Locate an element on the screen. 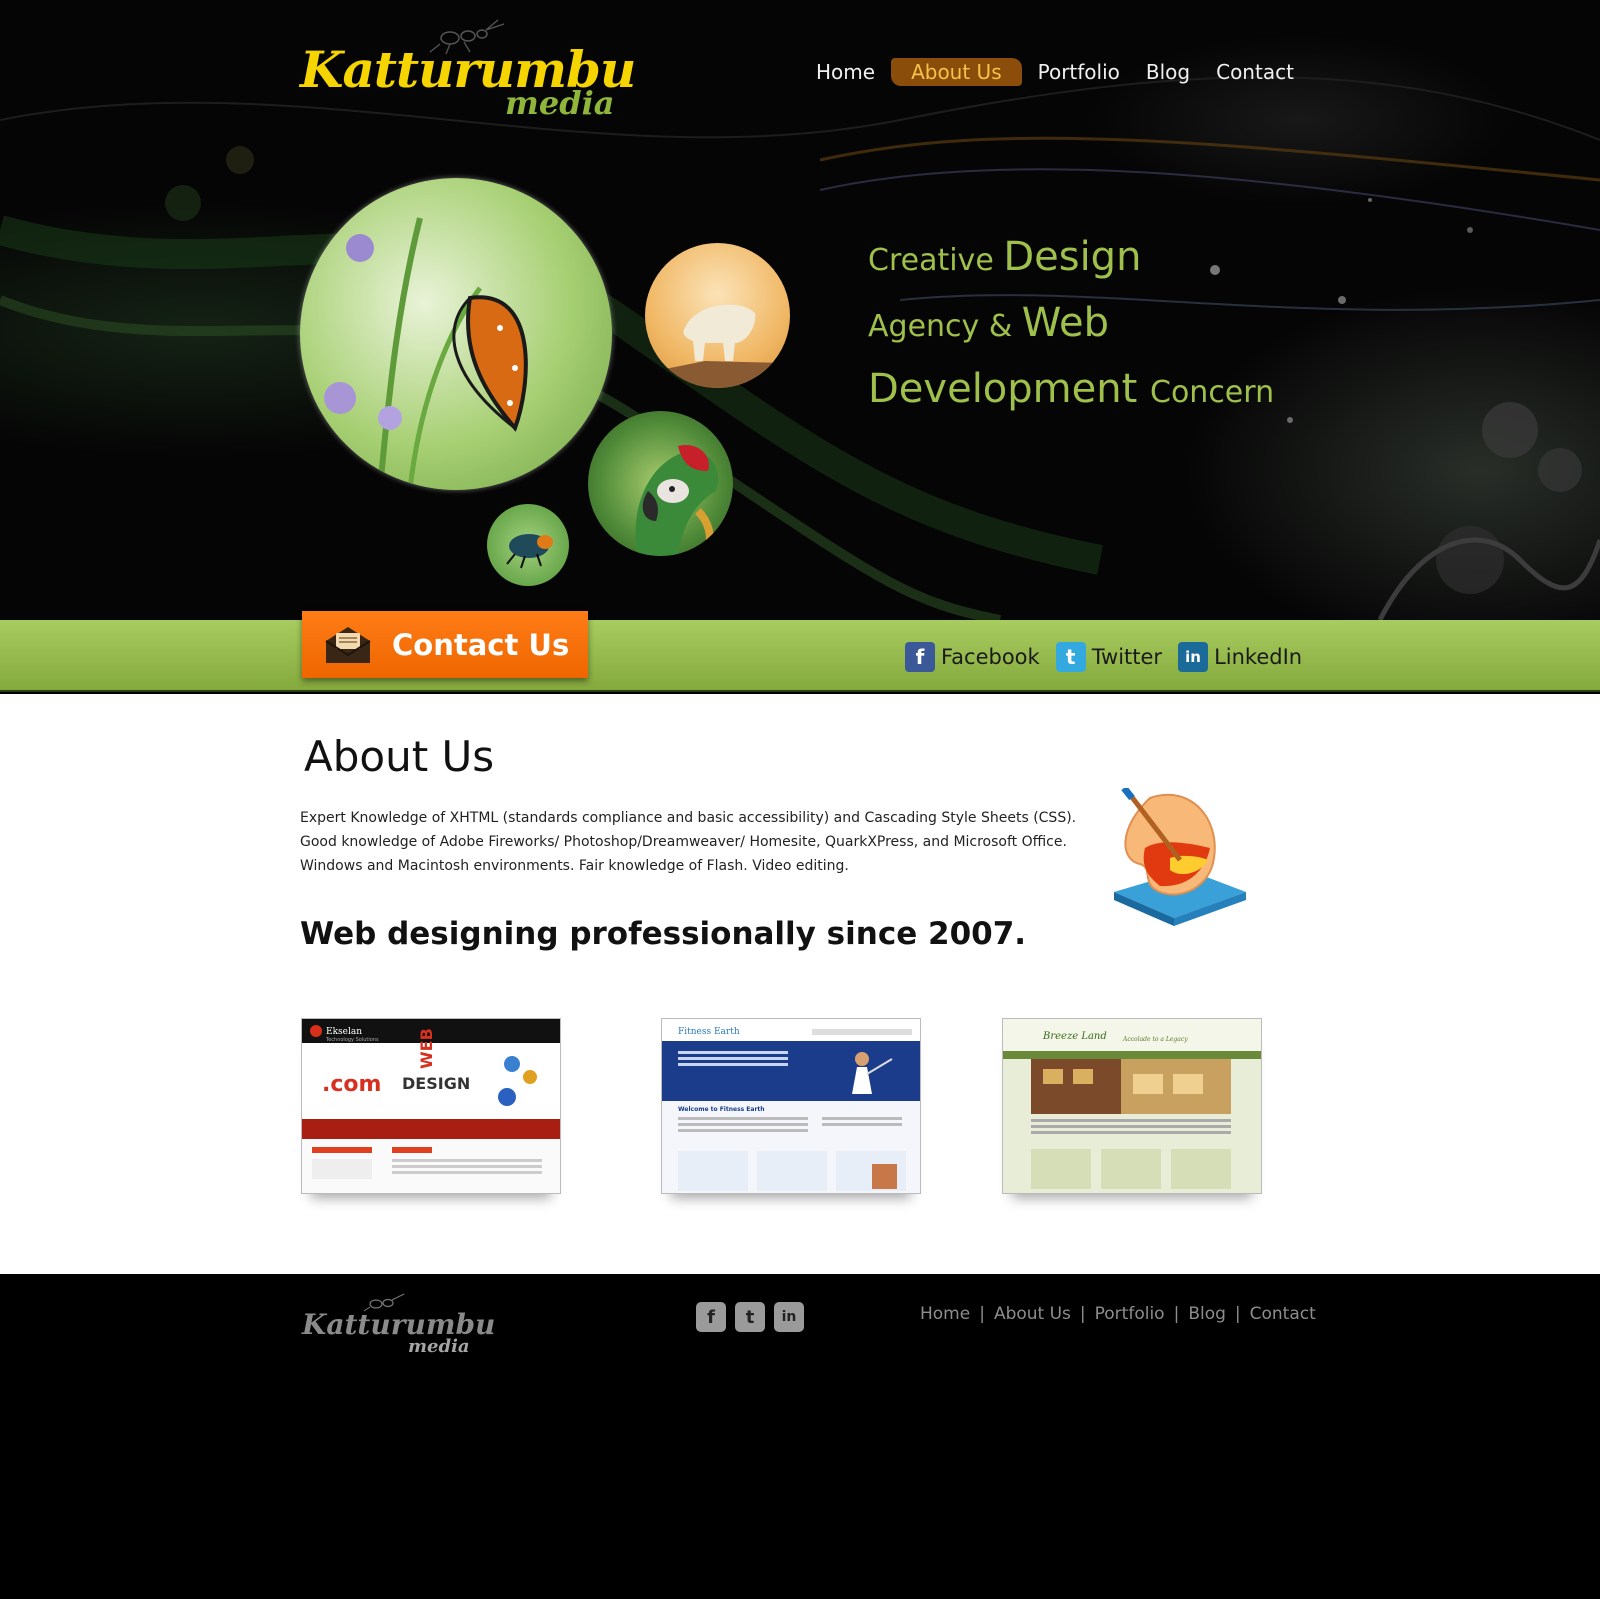 Image resolution: width=1600 pixels, height=1599 pixels. footer-navigation: Home | About Us | Portfolio | Blog | Contact is located at coordinates (1118, 1314).